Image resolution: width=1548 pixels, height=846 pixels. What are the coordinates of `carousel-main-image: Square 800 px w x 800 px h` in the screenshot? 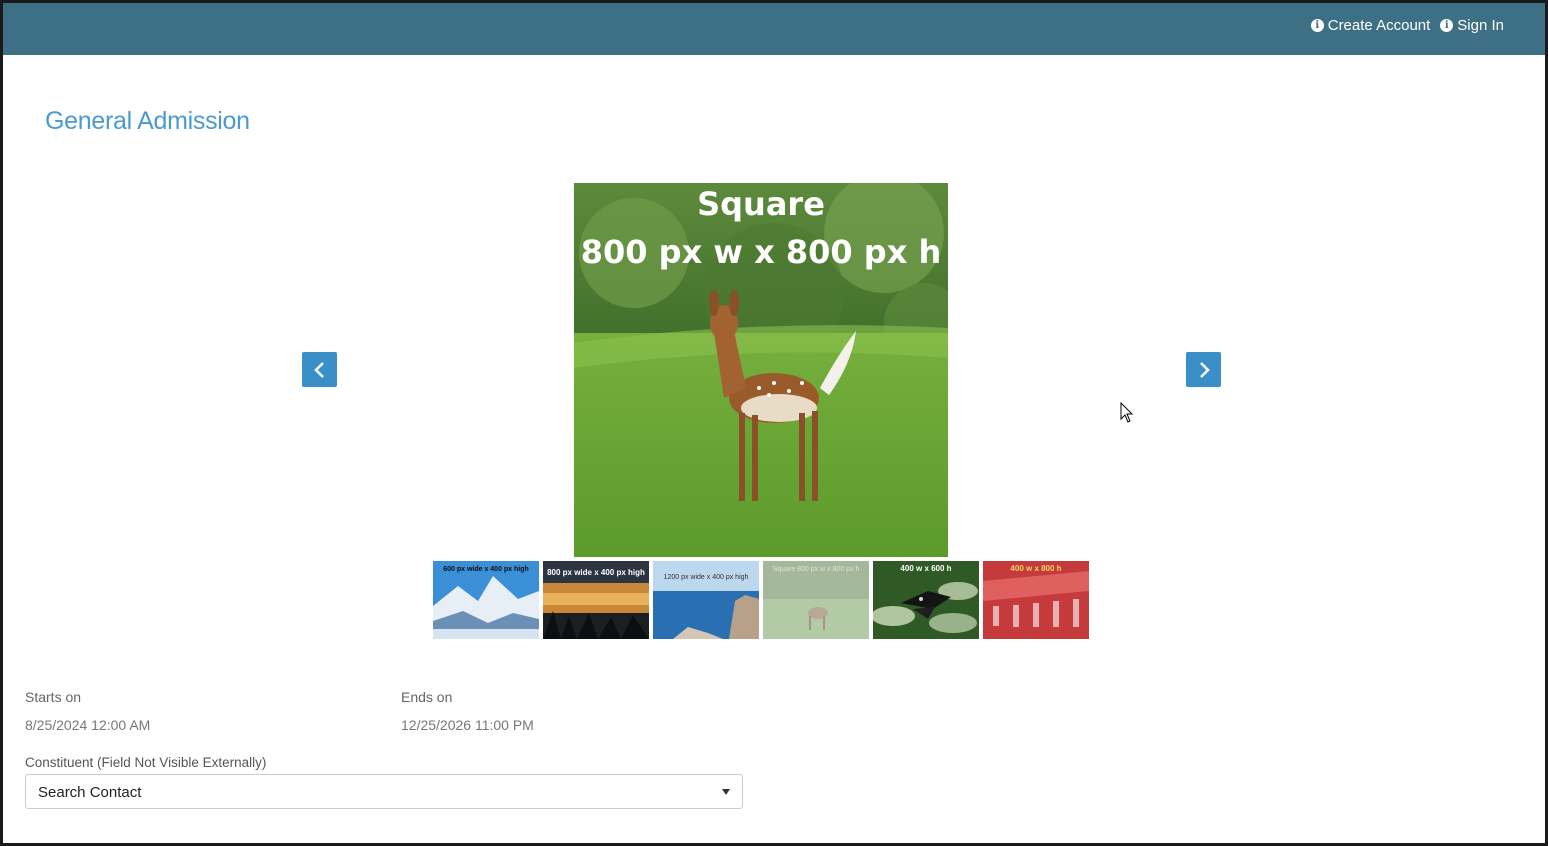 It's located at (761, 370).